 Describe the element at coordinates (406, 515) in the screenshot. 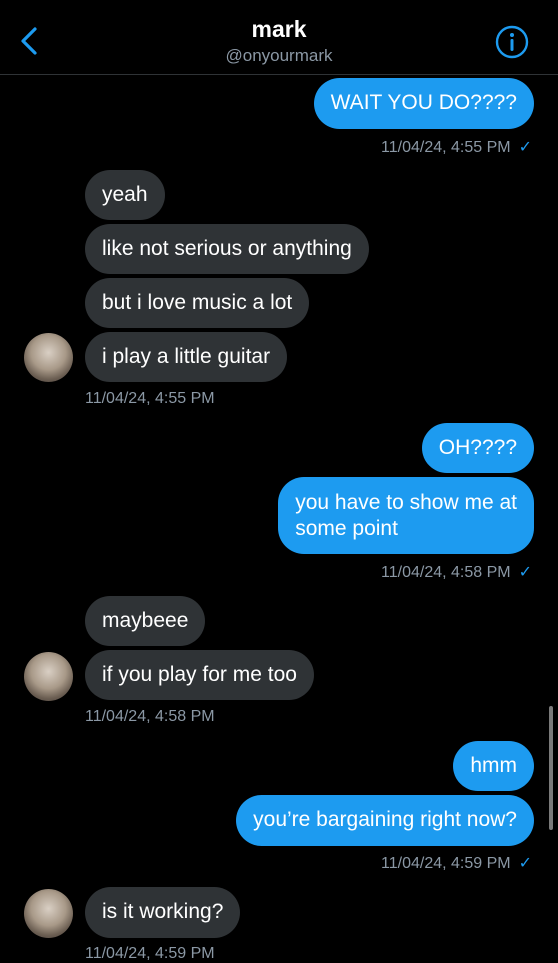

I see `outgoing-message: you have to show me at some point` at that location.